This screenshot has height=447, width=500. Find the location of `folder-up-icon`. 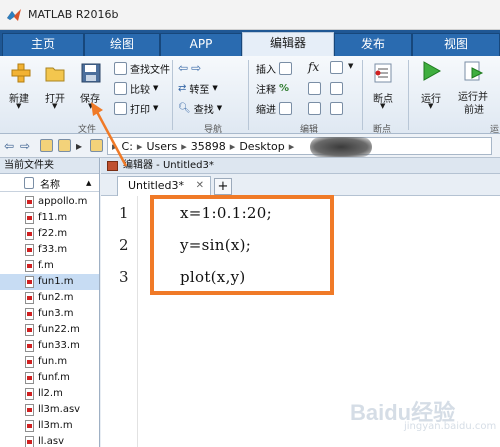

folder-up-icon is located at coordinates (46, 145).